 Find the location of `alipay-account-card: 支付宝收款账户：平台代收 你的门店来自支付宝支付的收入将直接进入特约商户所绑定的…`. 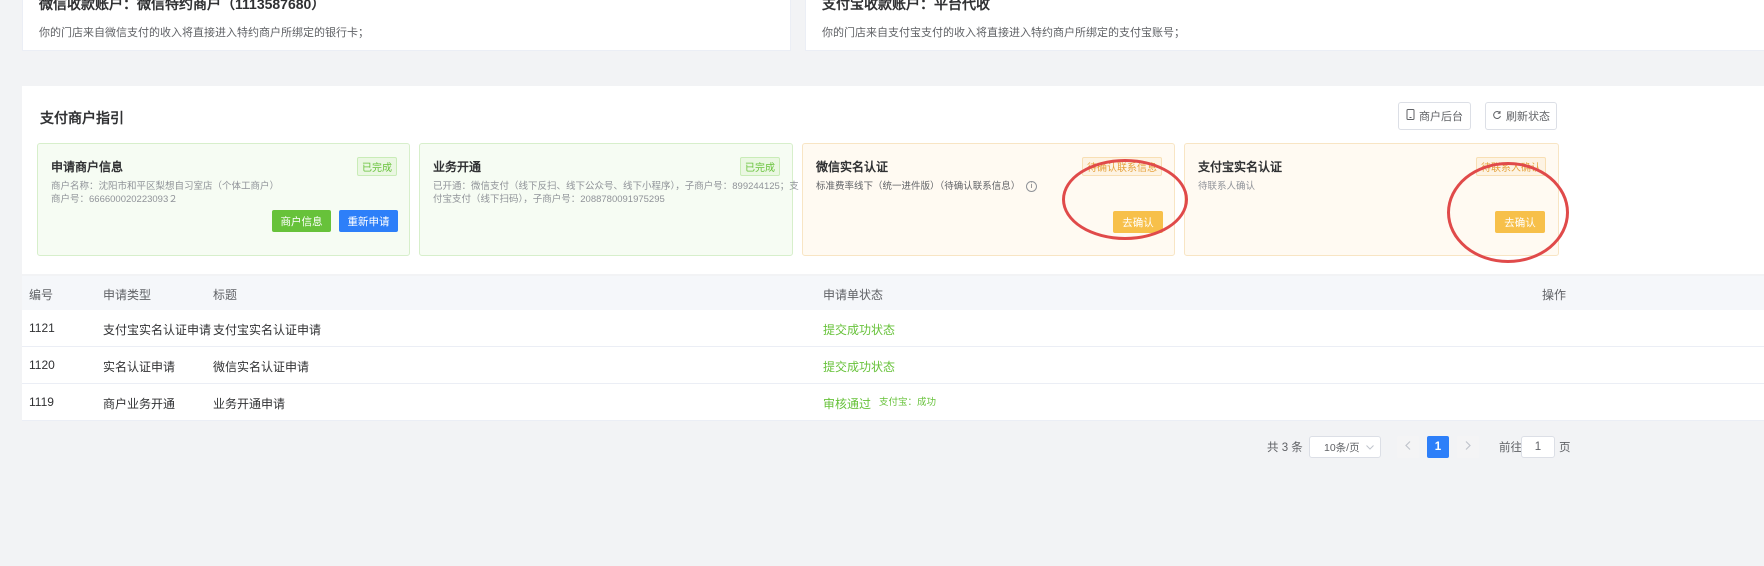

alipay-account-card: 支付宝收款账户：平台代收 你的门店来自支付宝支付的收入将直接进入特约商户所绑定的… is located at coordinates (1284, 25).